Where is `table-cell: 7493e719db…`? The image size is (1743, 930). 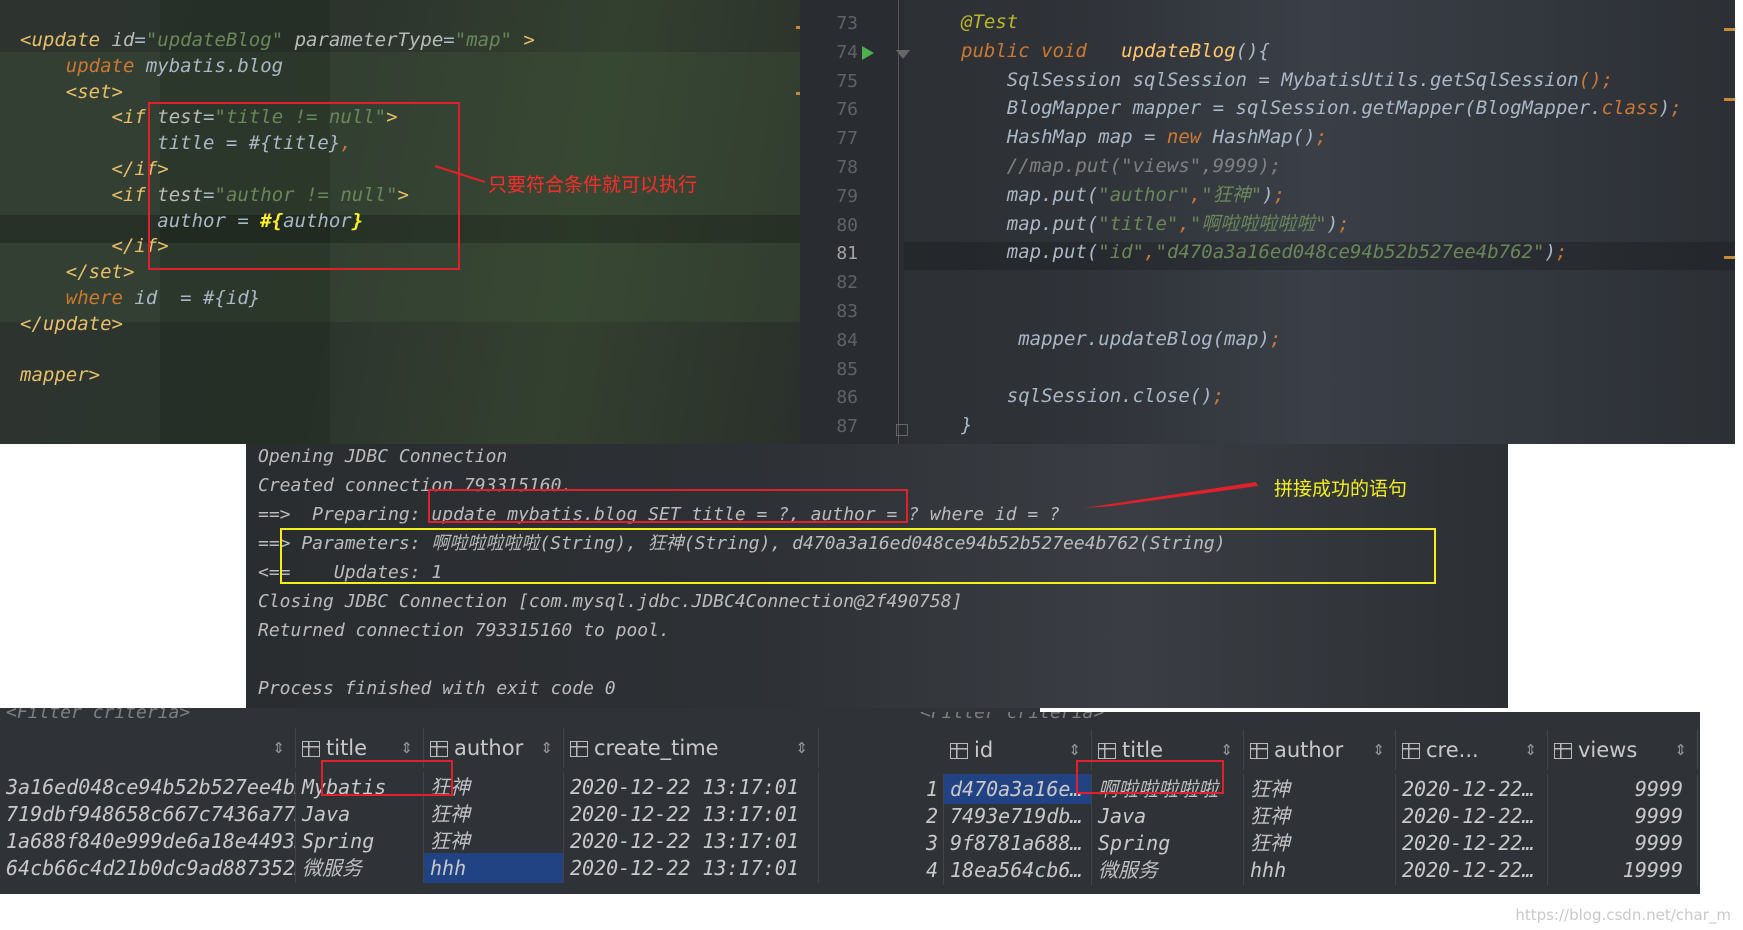
table-cell: 7493e719db… is located at coordinates (1018, 816).